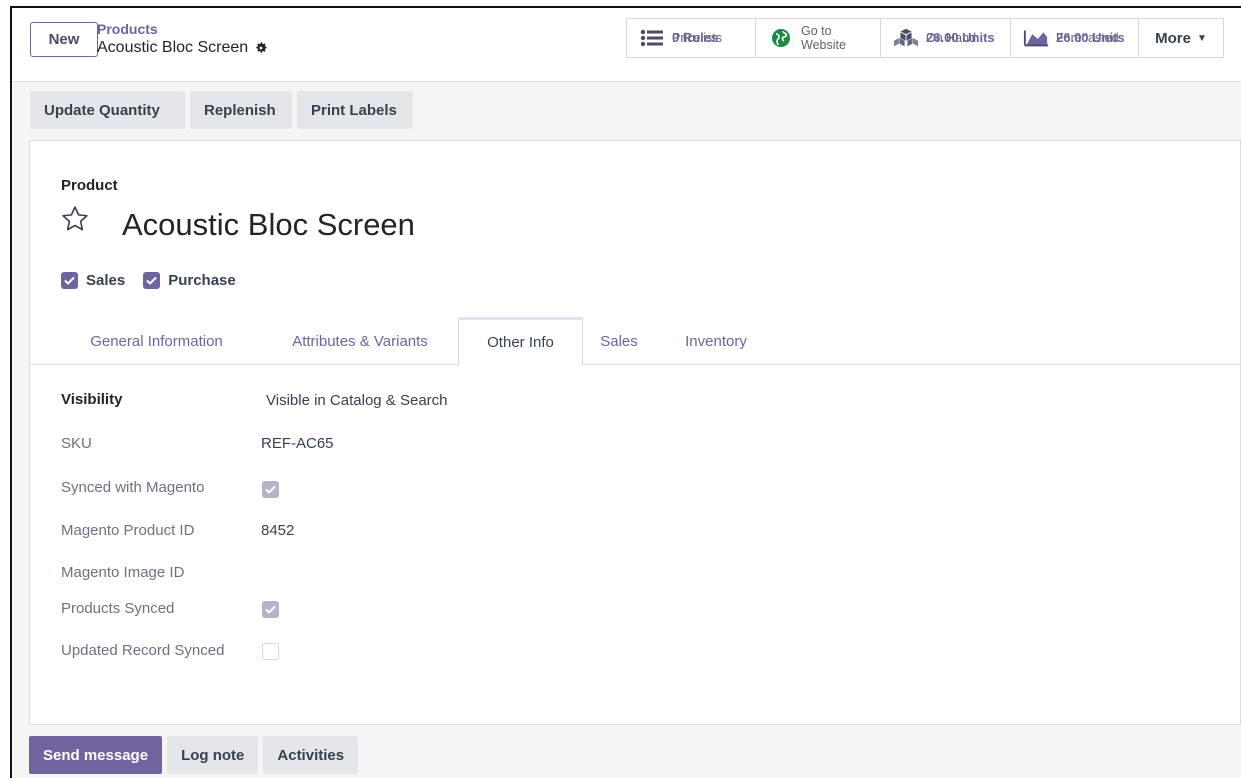 Image resolution: width=1241 pixels, height=778 pixels. What do you see at coordinates (133, 487) in the screenshot?
I see `synced-magento-label: Synced with Magento` at bounding box center [133, 487].